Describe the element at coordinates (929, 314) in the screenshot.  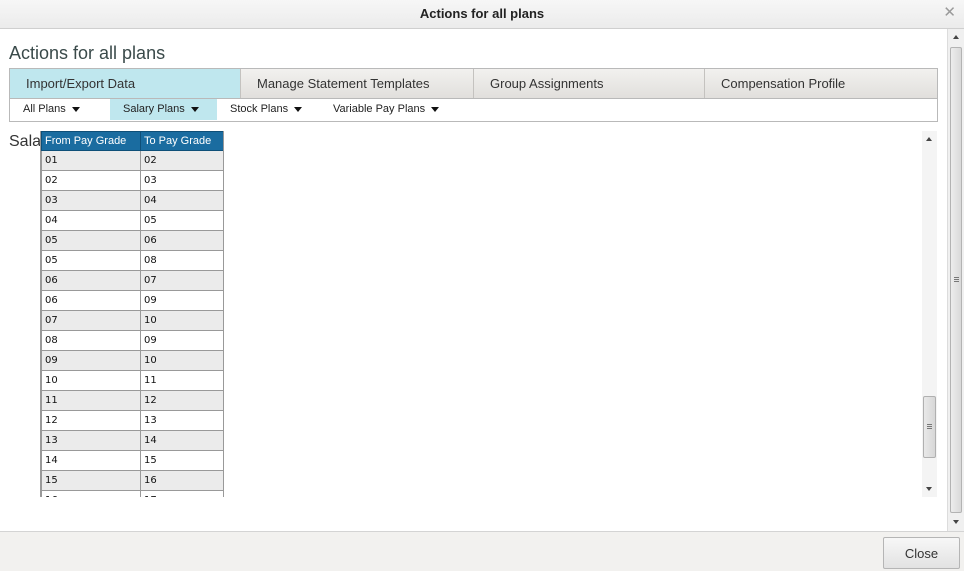
I see `table-scrollbar` at that location.